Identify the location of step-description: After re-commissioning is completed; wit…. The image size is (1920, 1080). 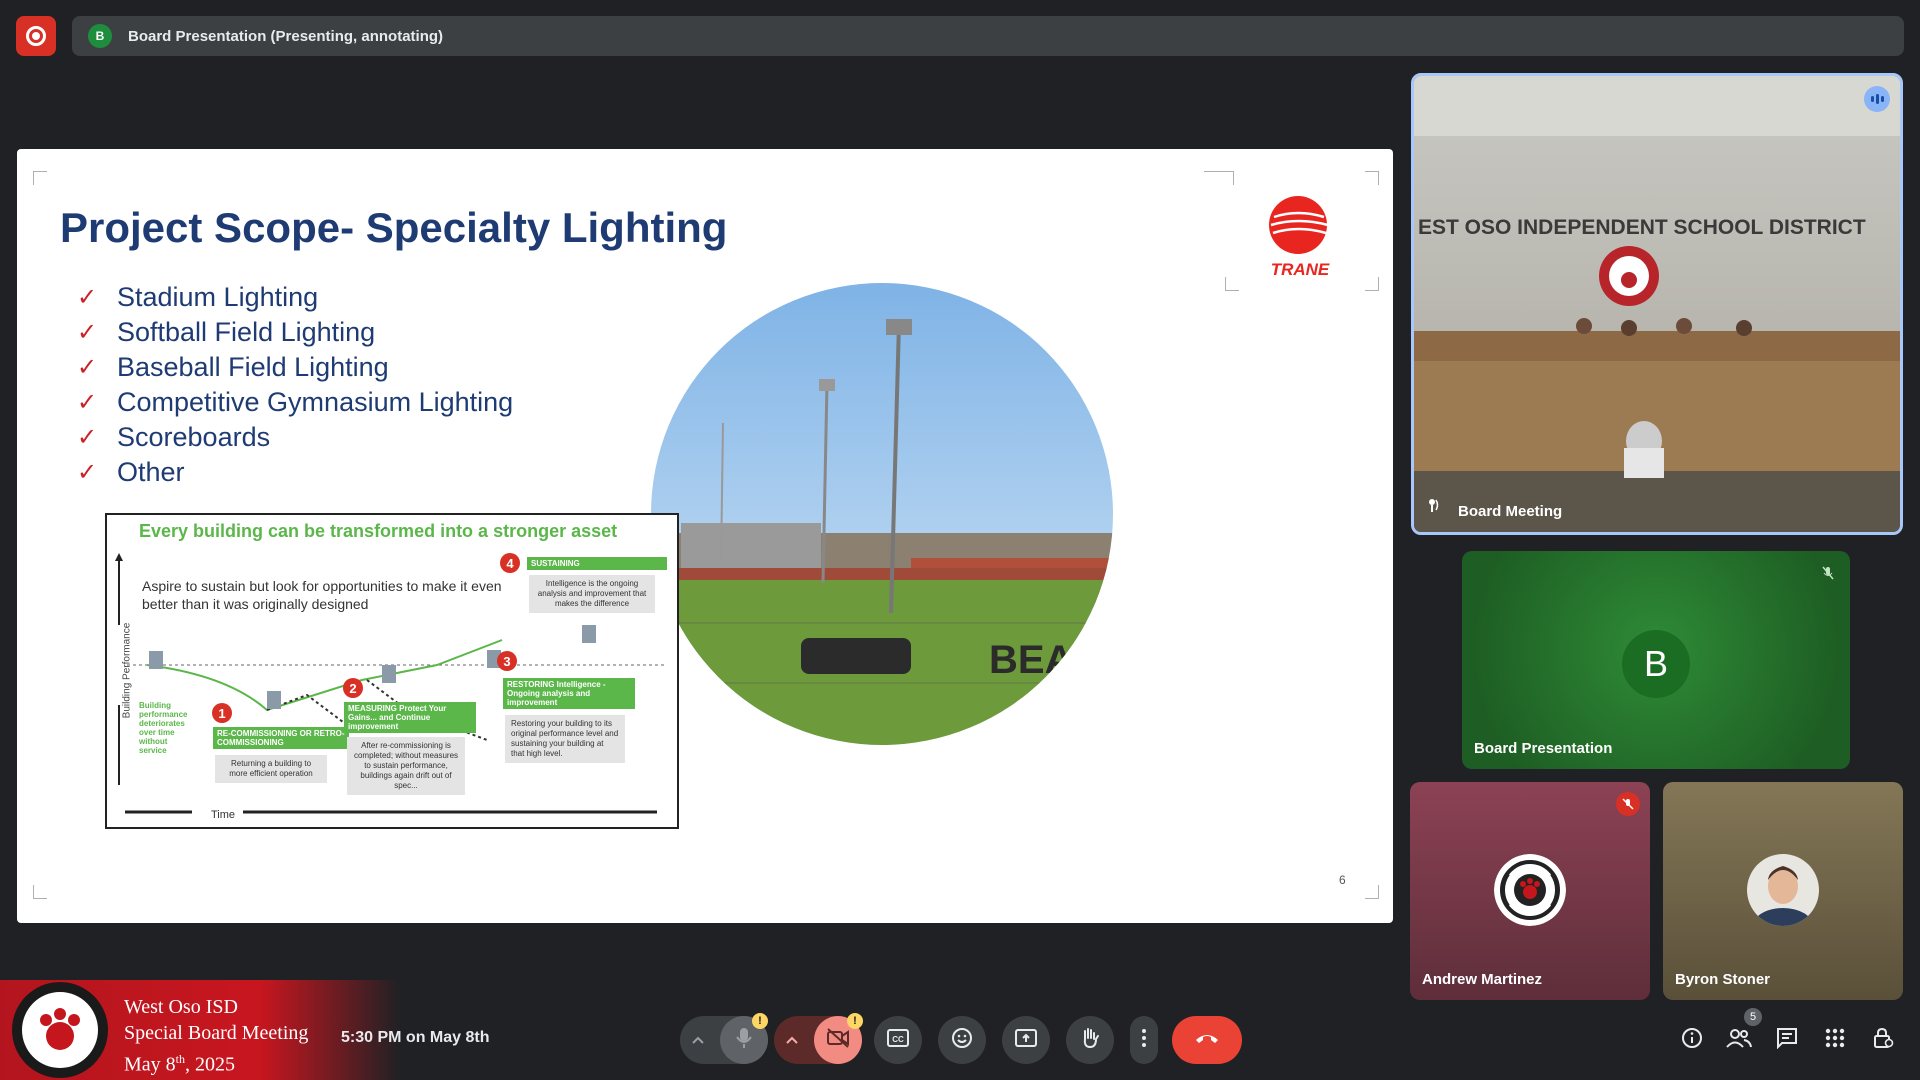
(406, 766).